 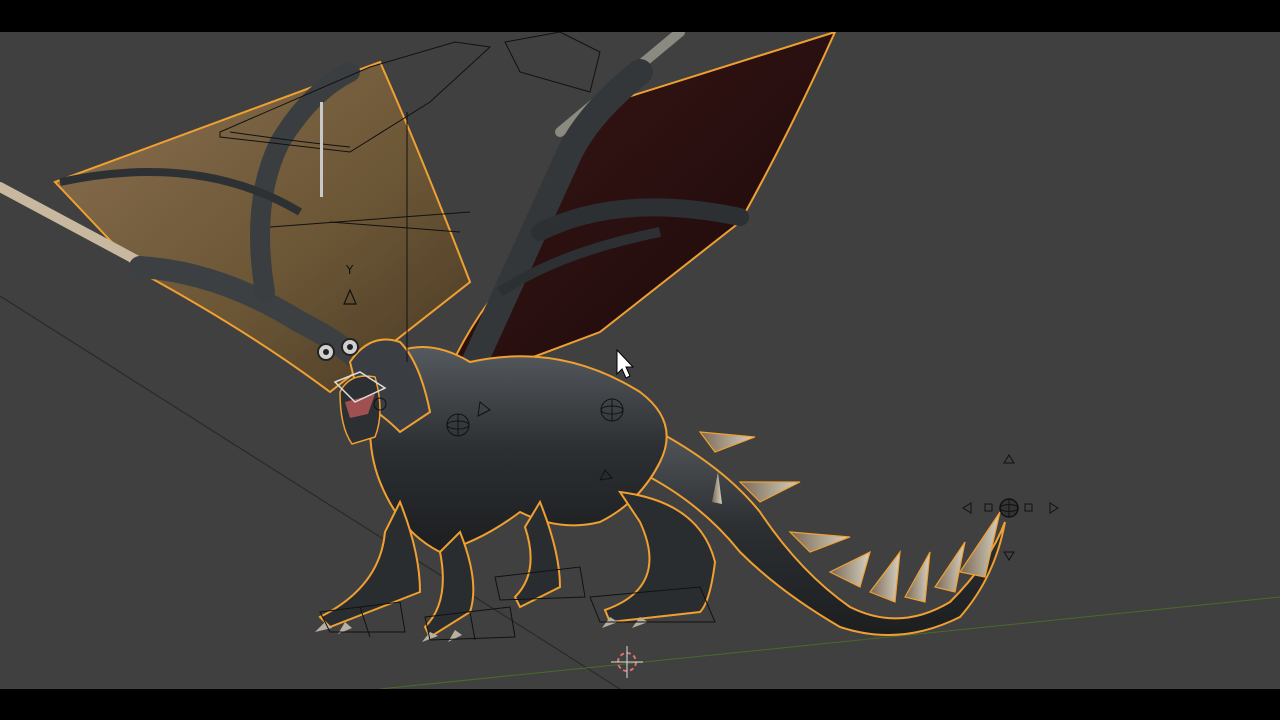 What do you see at coordinates (518, 490) in the screenshot?
I see `dragon-body` at bounding box center [518, 490].